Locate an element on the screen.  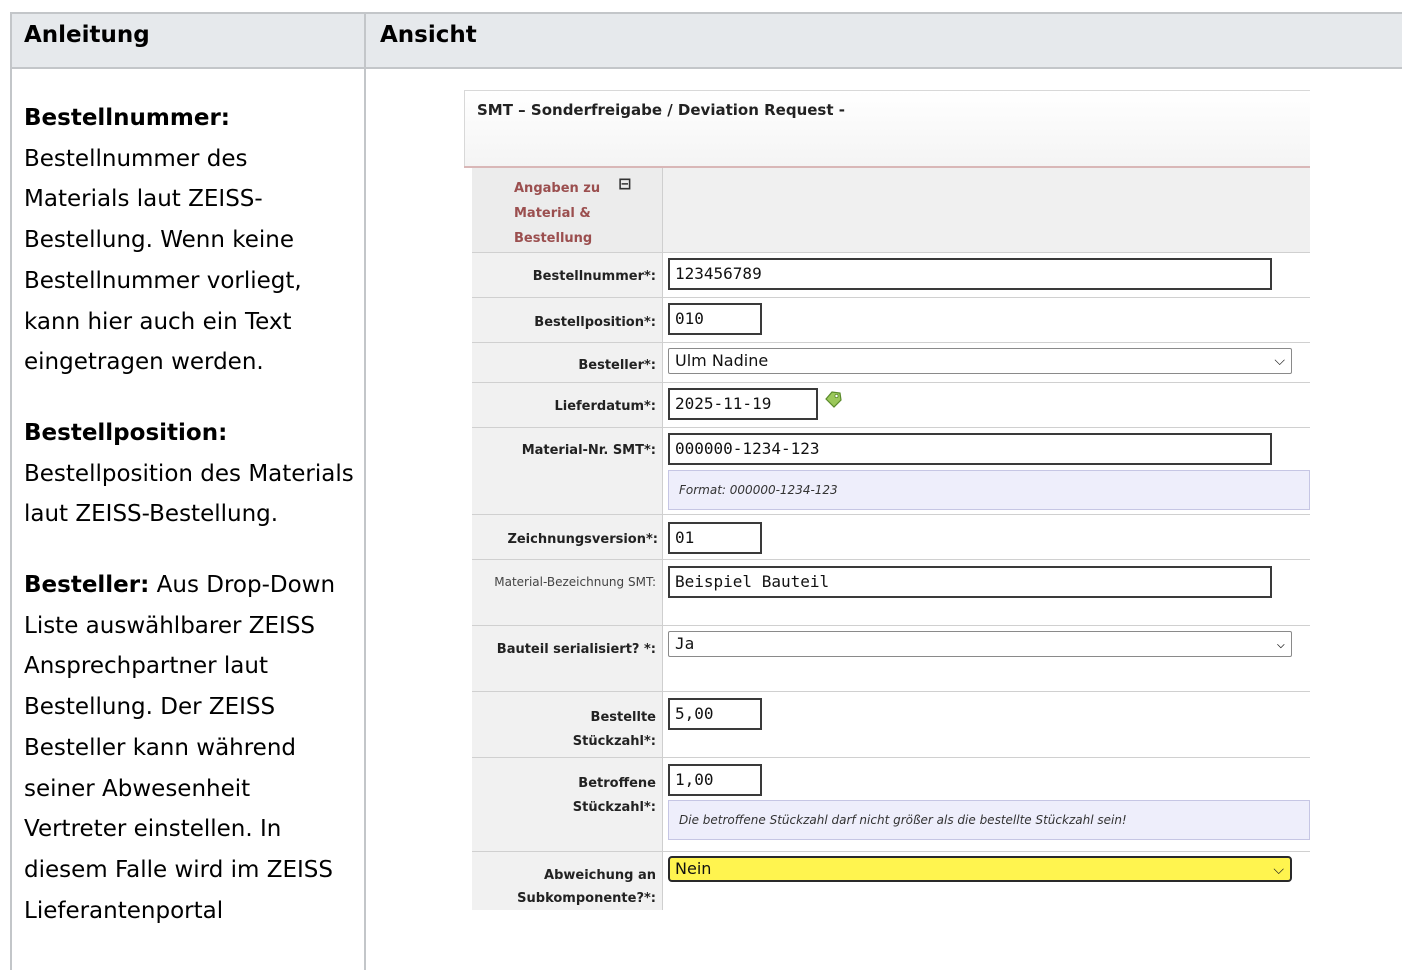
abweichung-subkomponente-select: Nein ⌵ is located at coordinates (980, 869).